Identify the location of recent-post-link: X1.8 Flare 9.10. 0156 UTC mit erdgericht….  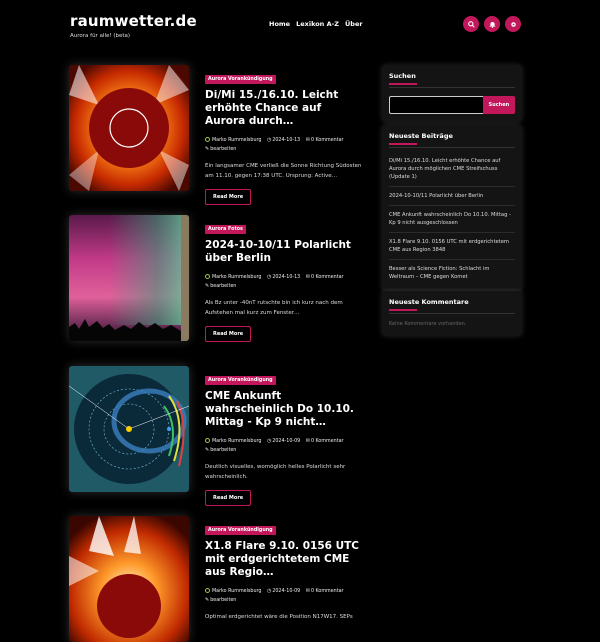
(452, 246).